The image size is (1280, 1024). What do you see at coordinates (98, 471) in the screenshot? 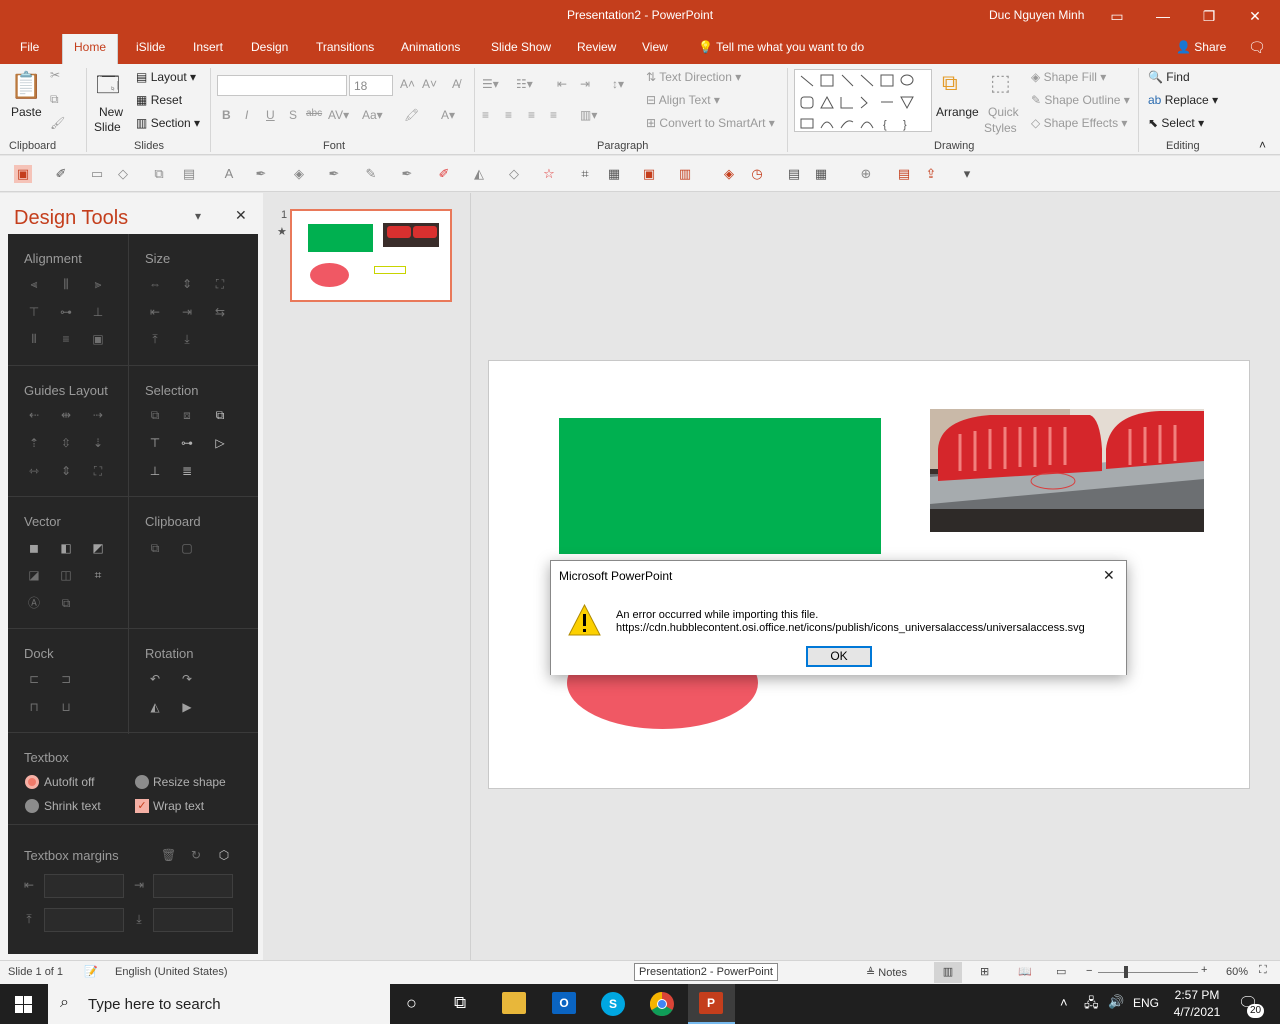
I see `guide-frame-icon: ⛶` at bounding box center [98, 471].